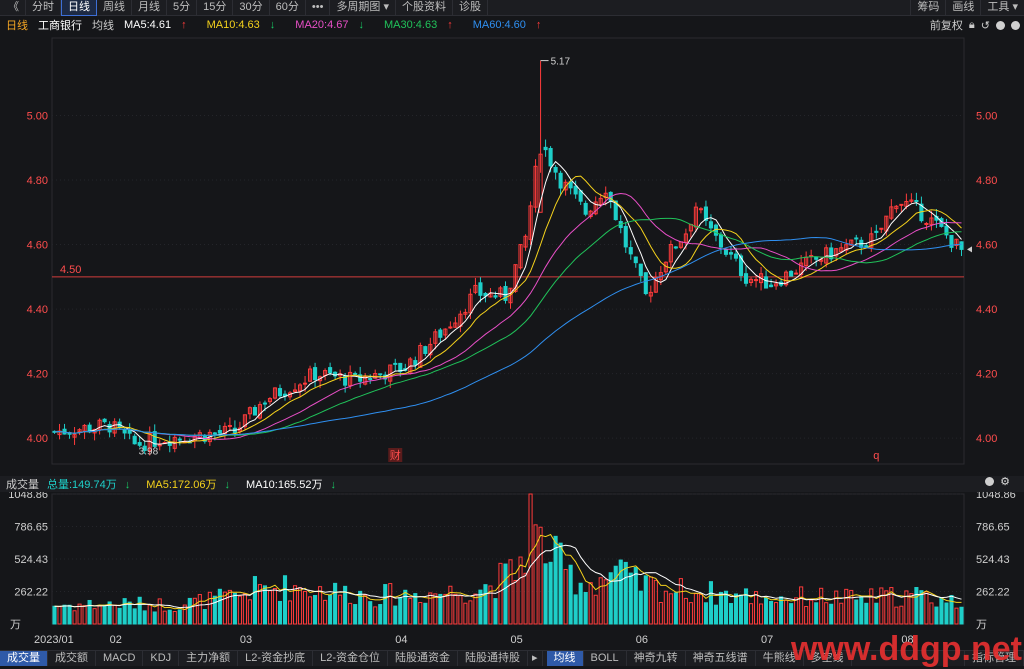 The height and width of the screenshot is (669, 1024). What do you see at coordinates (350, 658) in the screenshot?
I see `tab-l2-position: L2-资金仓位` at bounding box center [350, 658].